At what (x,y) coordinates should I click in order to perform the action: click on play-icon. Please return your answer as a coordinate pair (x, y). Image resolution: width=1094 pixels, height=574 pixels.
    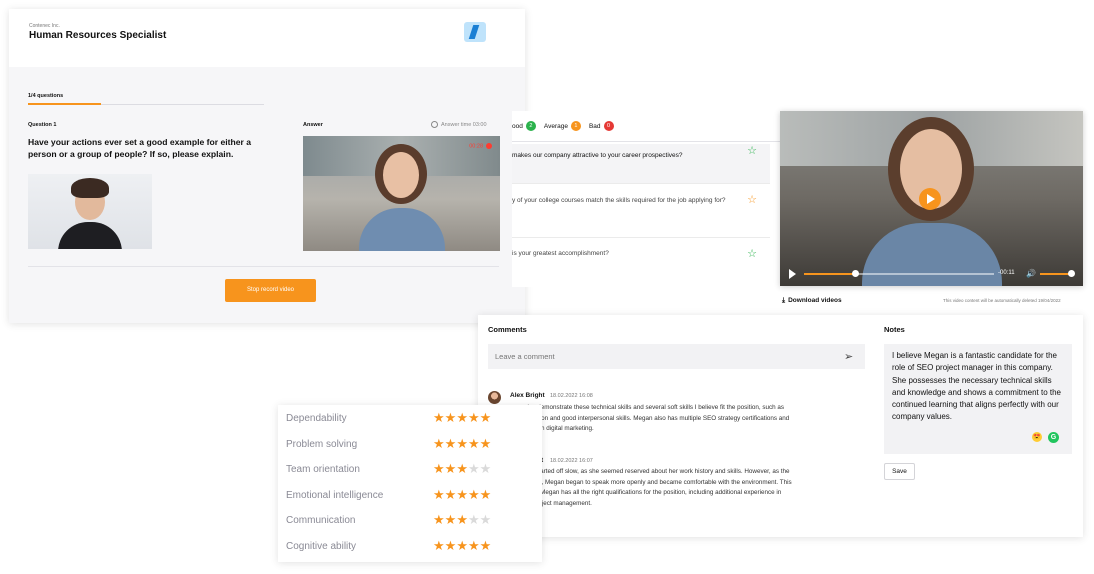
    Looking at the image, I should click on (930, 199).